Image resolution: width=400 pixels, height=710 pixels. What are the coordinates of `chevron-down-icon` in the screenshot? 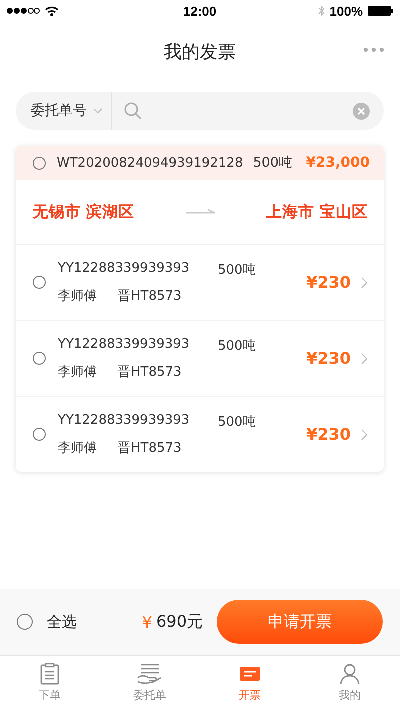 It's located at (98, 111).